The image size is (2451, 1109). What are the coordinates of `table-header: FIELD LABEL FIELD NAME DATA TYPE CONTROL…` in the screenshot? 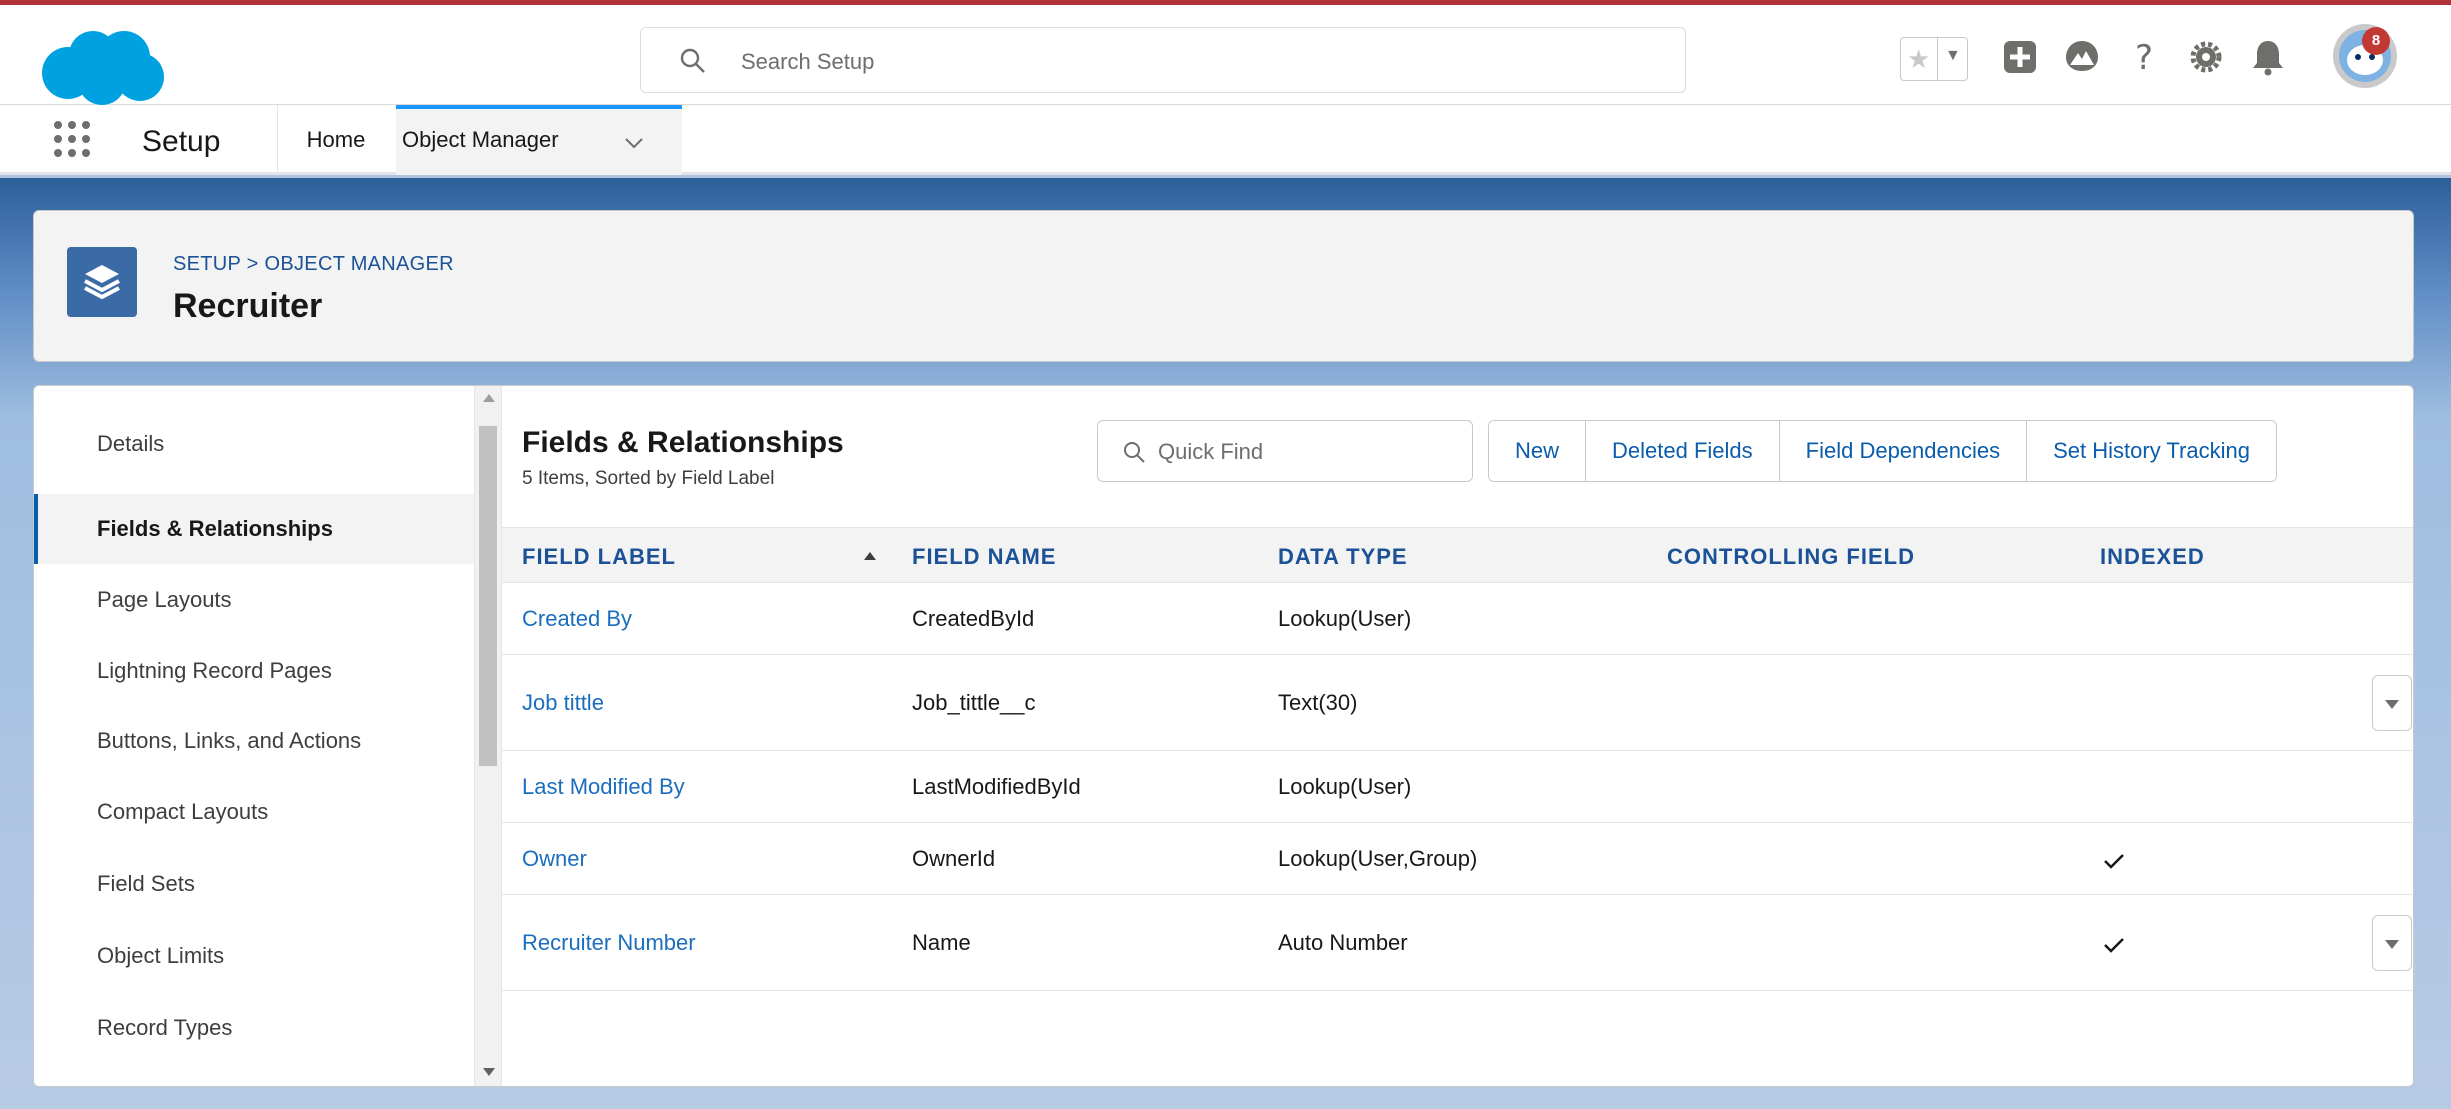 It's located at (1457, 555).